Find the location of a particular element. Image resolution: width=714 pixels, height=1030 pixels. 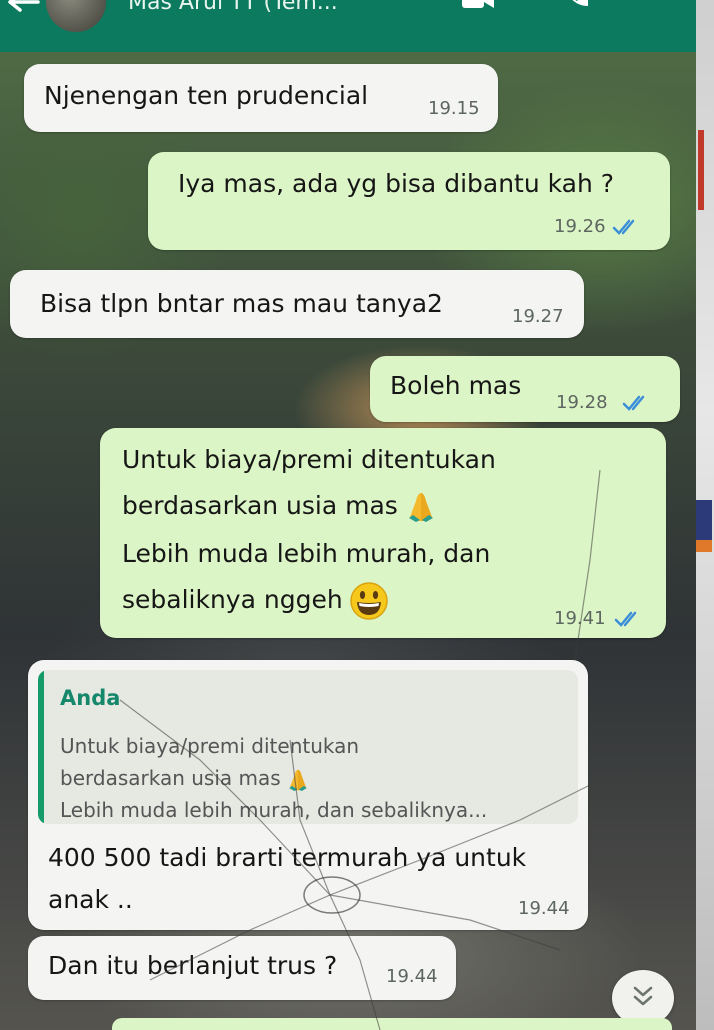

back-arrow-icon is located at coordinates (24, 12).